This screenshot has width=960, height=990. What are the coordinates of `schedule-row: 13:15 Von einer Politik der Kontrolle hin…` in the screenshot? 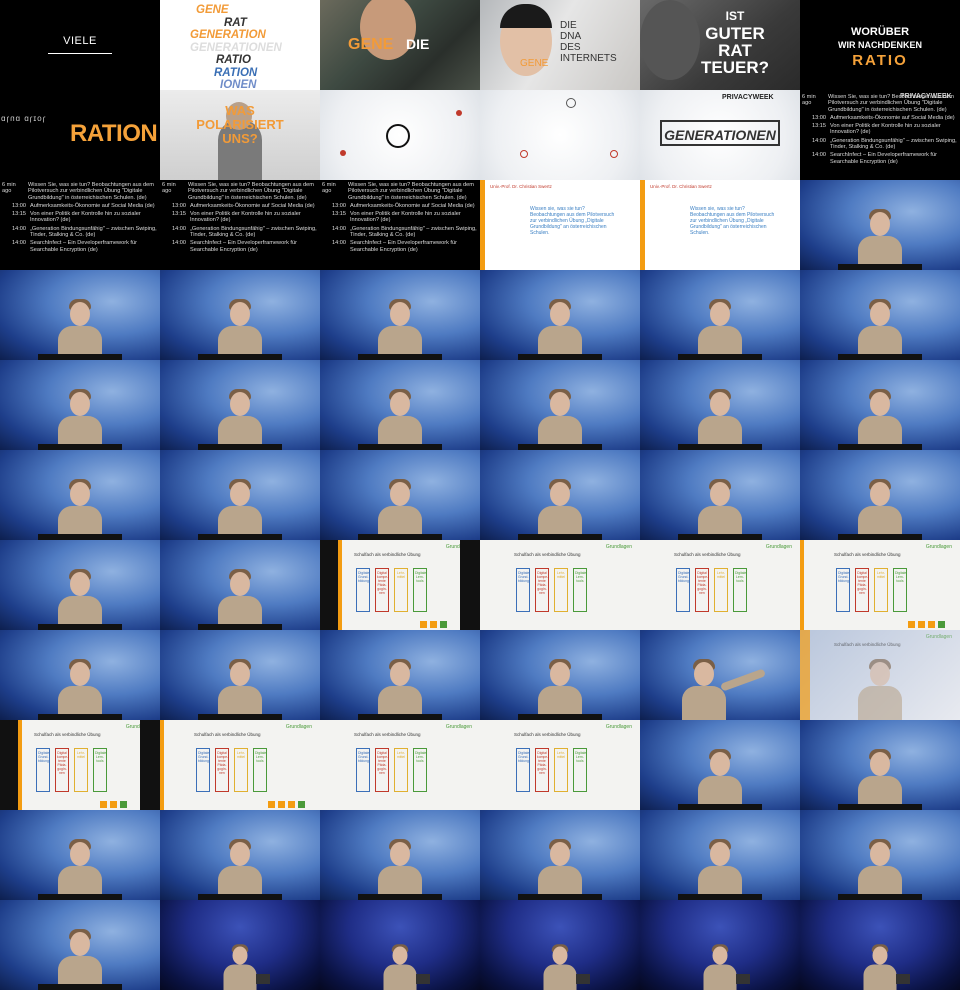 It's located at (240, 217).